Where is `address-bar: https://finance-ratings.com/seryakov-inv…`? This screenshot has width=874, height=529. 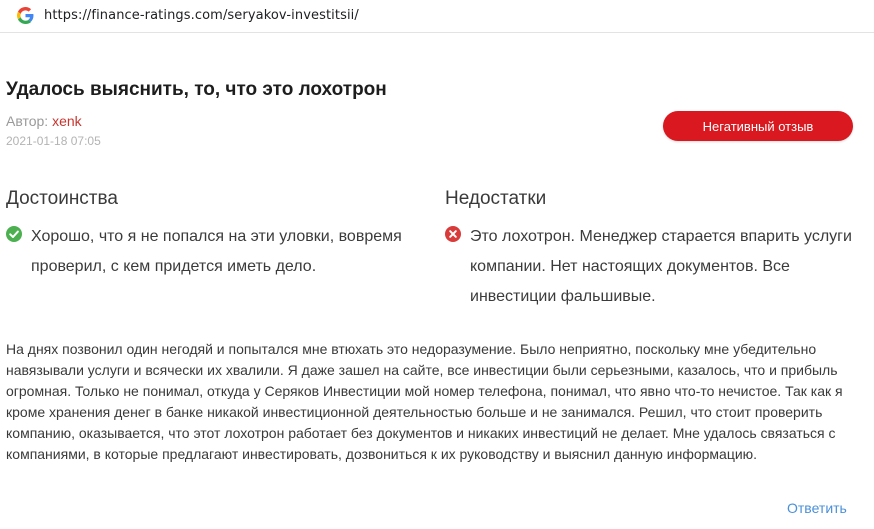 address-bar: https://finance-ratings.com/seryakov-inv… is located at coordinates (437, 16).